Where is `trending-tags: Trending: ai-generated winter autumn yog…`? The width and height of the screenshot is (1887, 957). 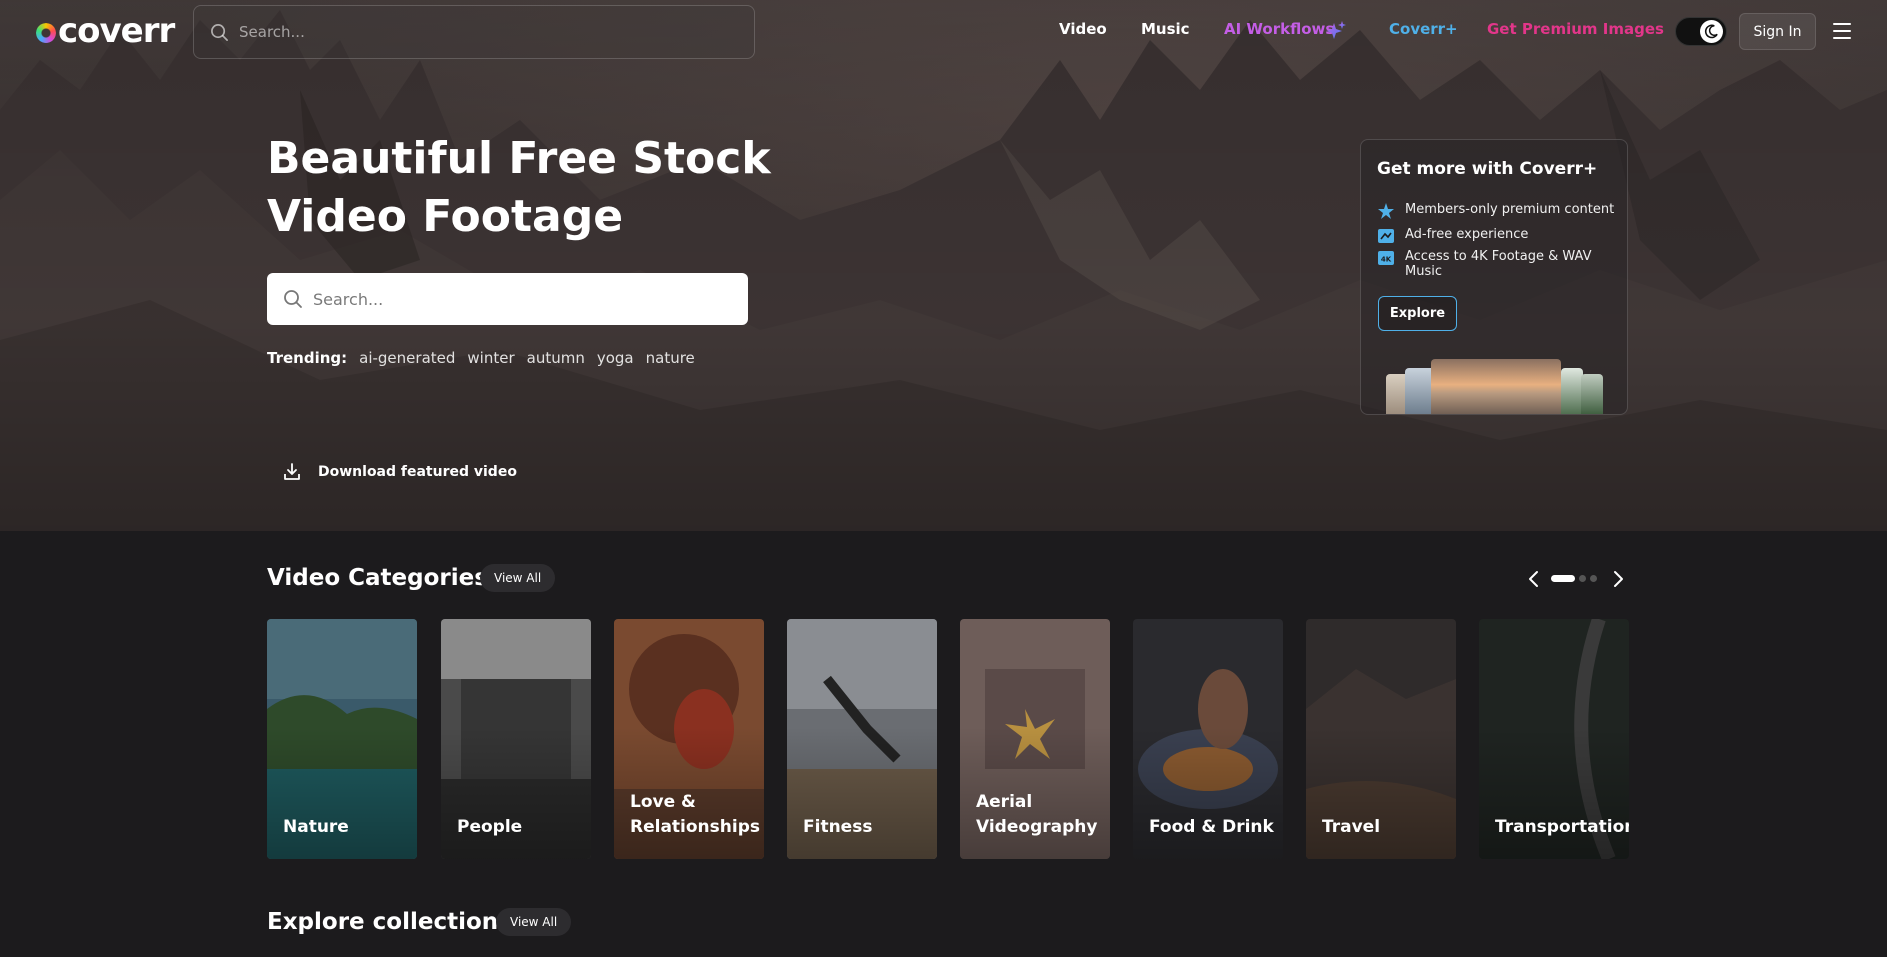 trending-tags: Trending: ai-generated winter autumn yog… is located at coordinates (487, 358).